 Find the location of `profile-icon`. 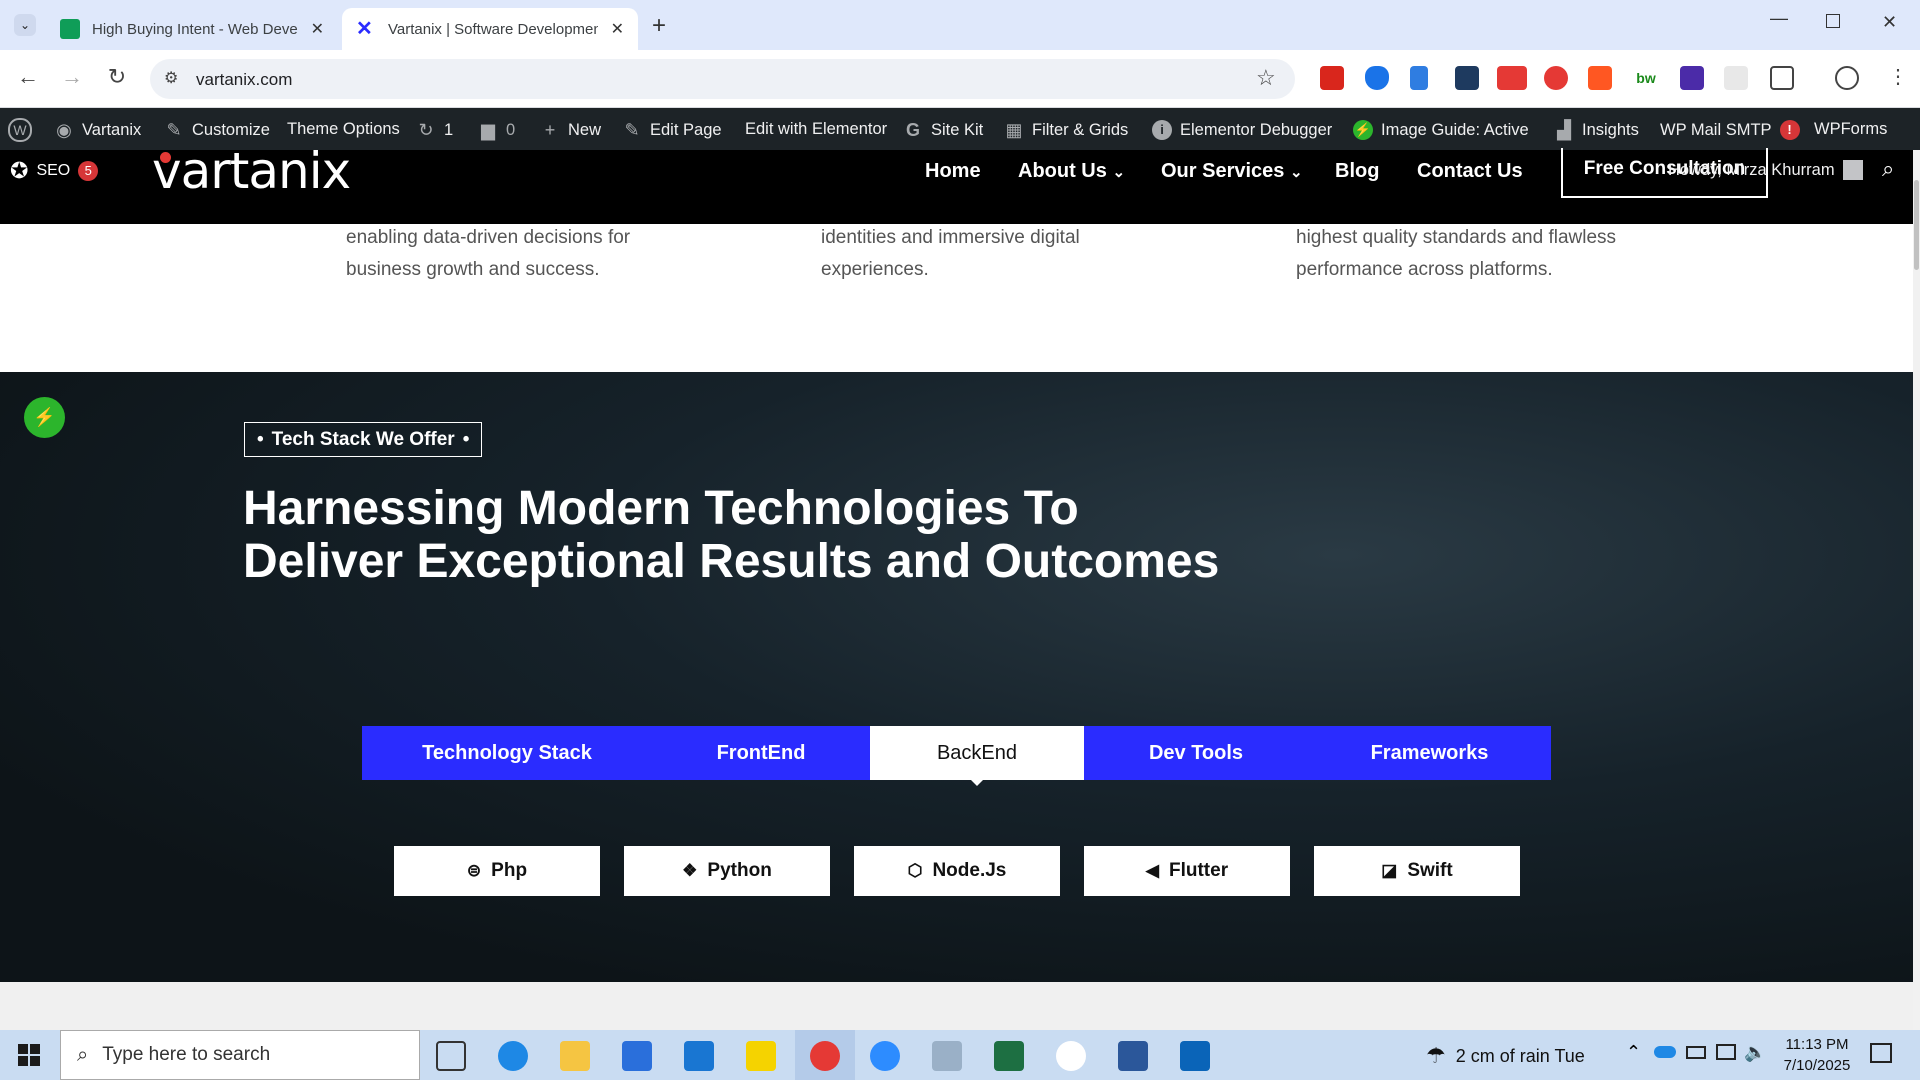

profile-icon is located at coordinates (1847, 78).